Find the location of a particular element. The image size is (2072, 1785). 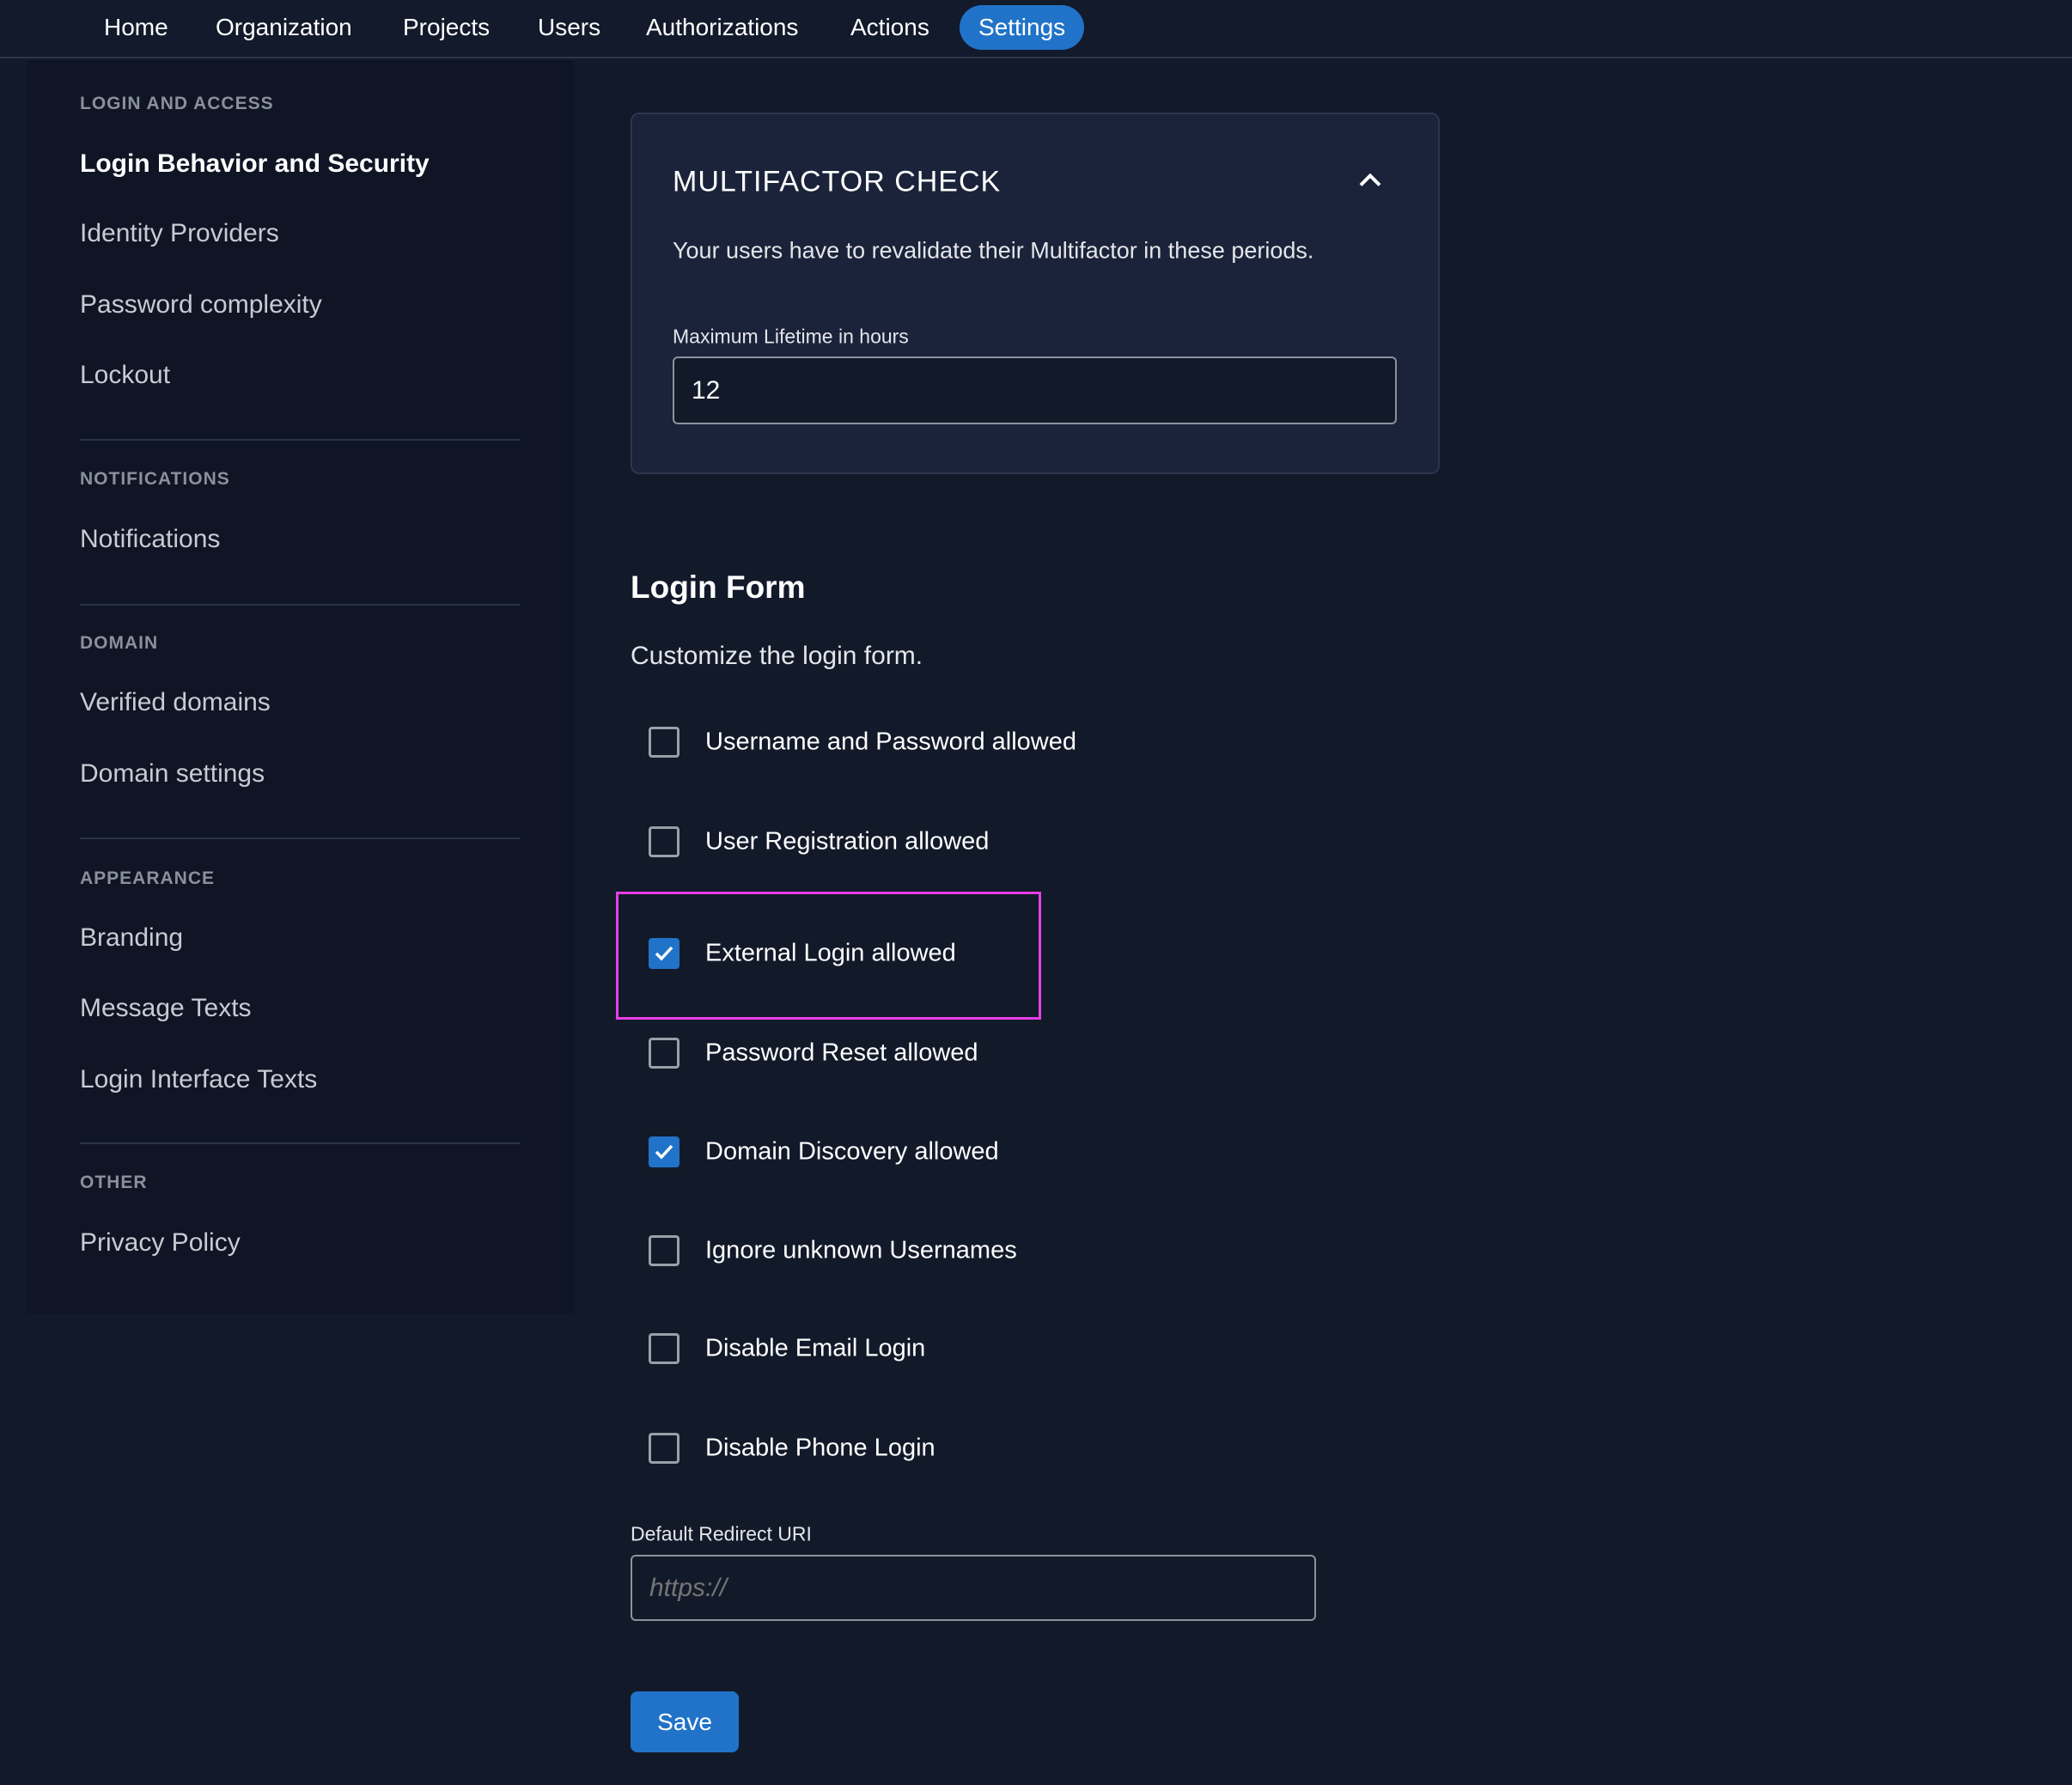

save-button: Save is located at coordinates (685, 1721).